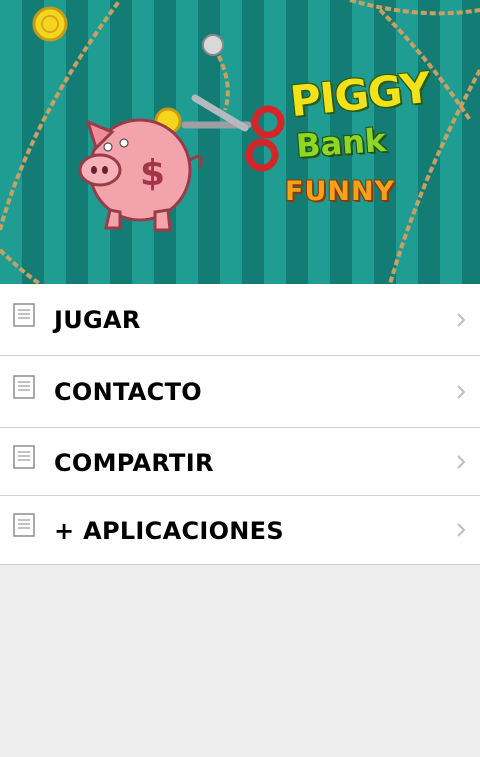  Describe the element at coordinates (213, 45) in the screenshot. I see `nail-icon` at that location.